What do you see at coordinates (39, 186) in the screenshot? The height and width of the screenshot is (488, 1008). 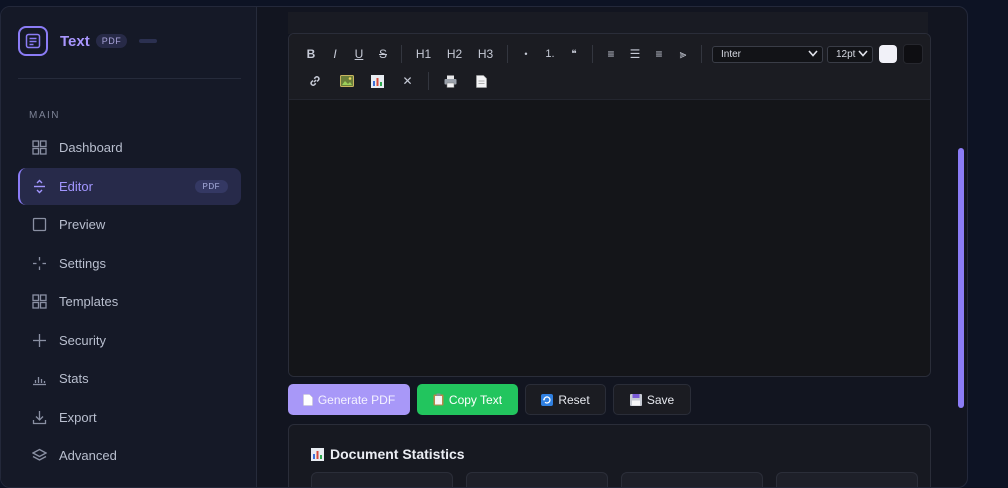 I see `editor-arrows-icon` at bounding box center [39, 186].